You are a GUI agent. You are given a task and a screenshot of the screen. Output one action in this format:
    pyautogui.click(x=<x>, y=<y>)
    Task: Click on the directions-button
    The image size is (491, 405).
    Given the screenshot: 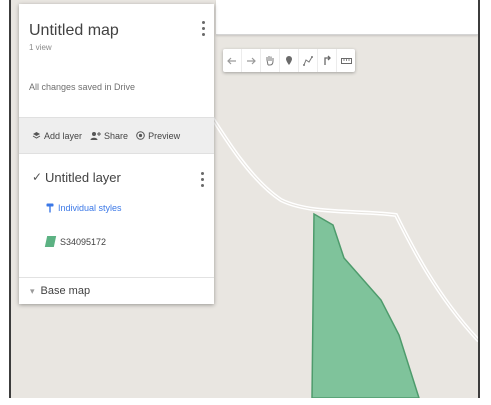 What is the action you would take?
    pyautogui.click(x=327, y=60)
    